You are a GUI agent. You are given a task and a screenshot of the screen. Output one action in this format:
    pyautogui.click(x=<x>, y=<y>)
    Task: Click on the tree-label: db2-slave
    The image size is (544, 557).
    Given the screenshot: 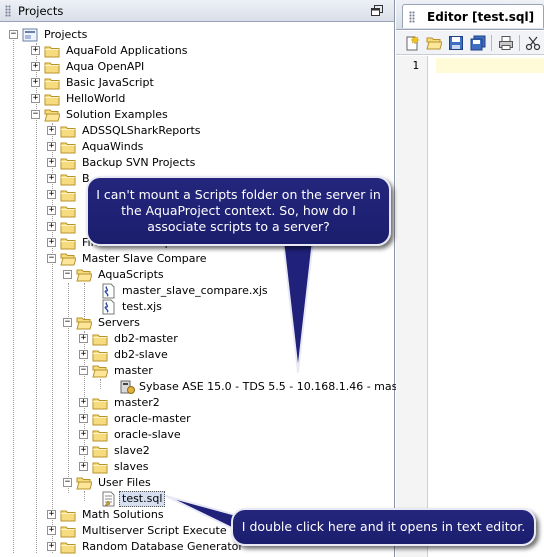 What is the action you would take?
    pyautogui.click(x=141, y=354)
    